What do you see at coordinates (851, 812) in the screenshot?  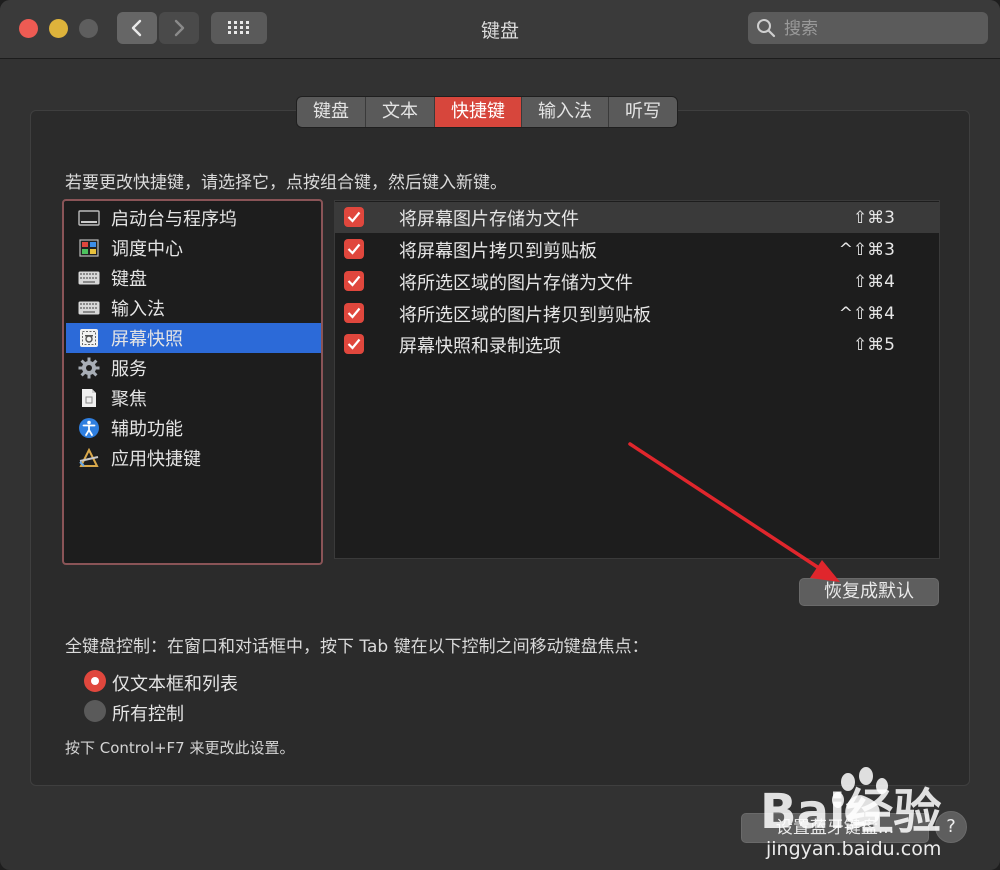 I see `watermark-brand: Bai经验` at bounding box center [851, 812].